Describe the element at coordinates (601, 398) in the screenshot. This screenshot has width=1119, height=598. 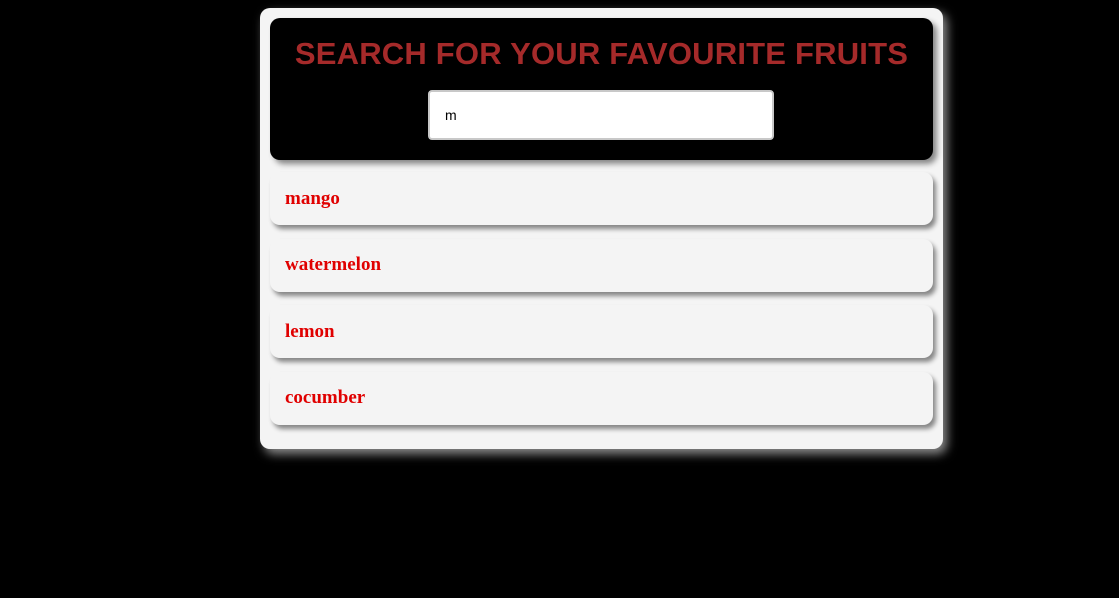
I see `list-item: cocumber` at that location.